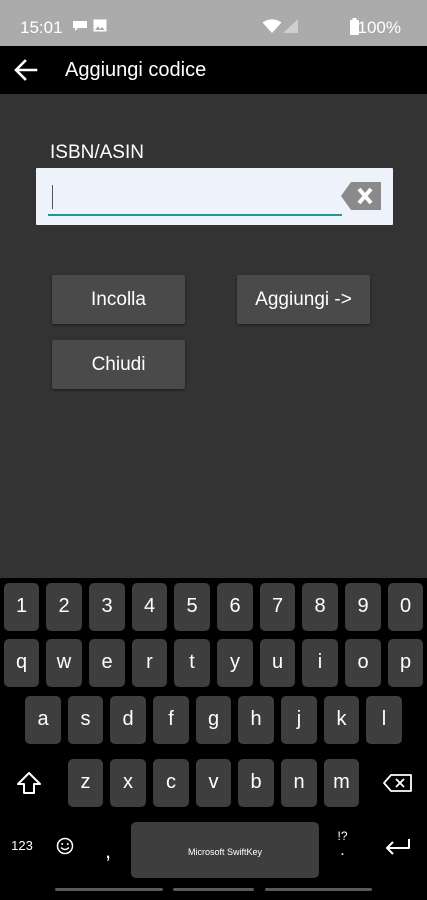 The image size is (427, 900). I want to click on battery-text: 100%, so click(379, 27).